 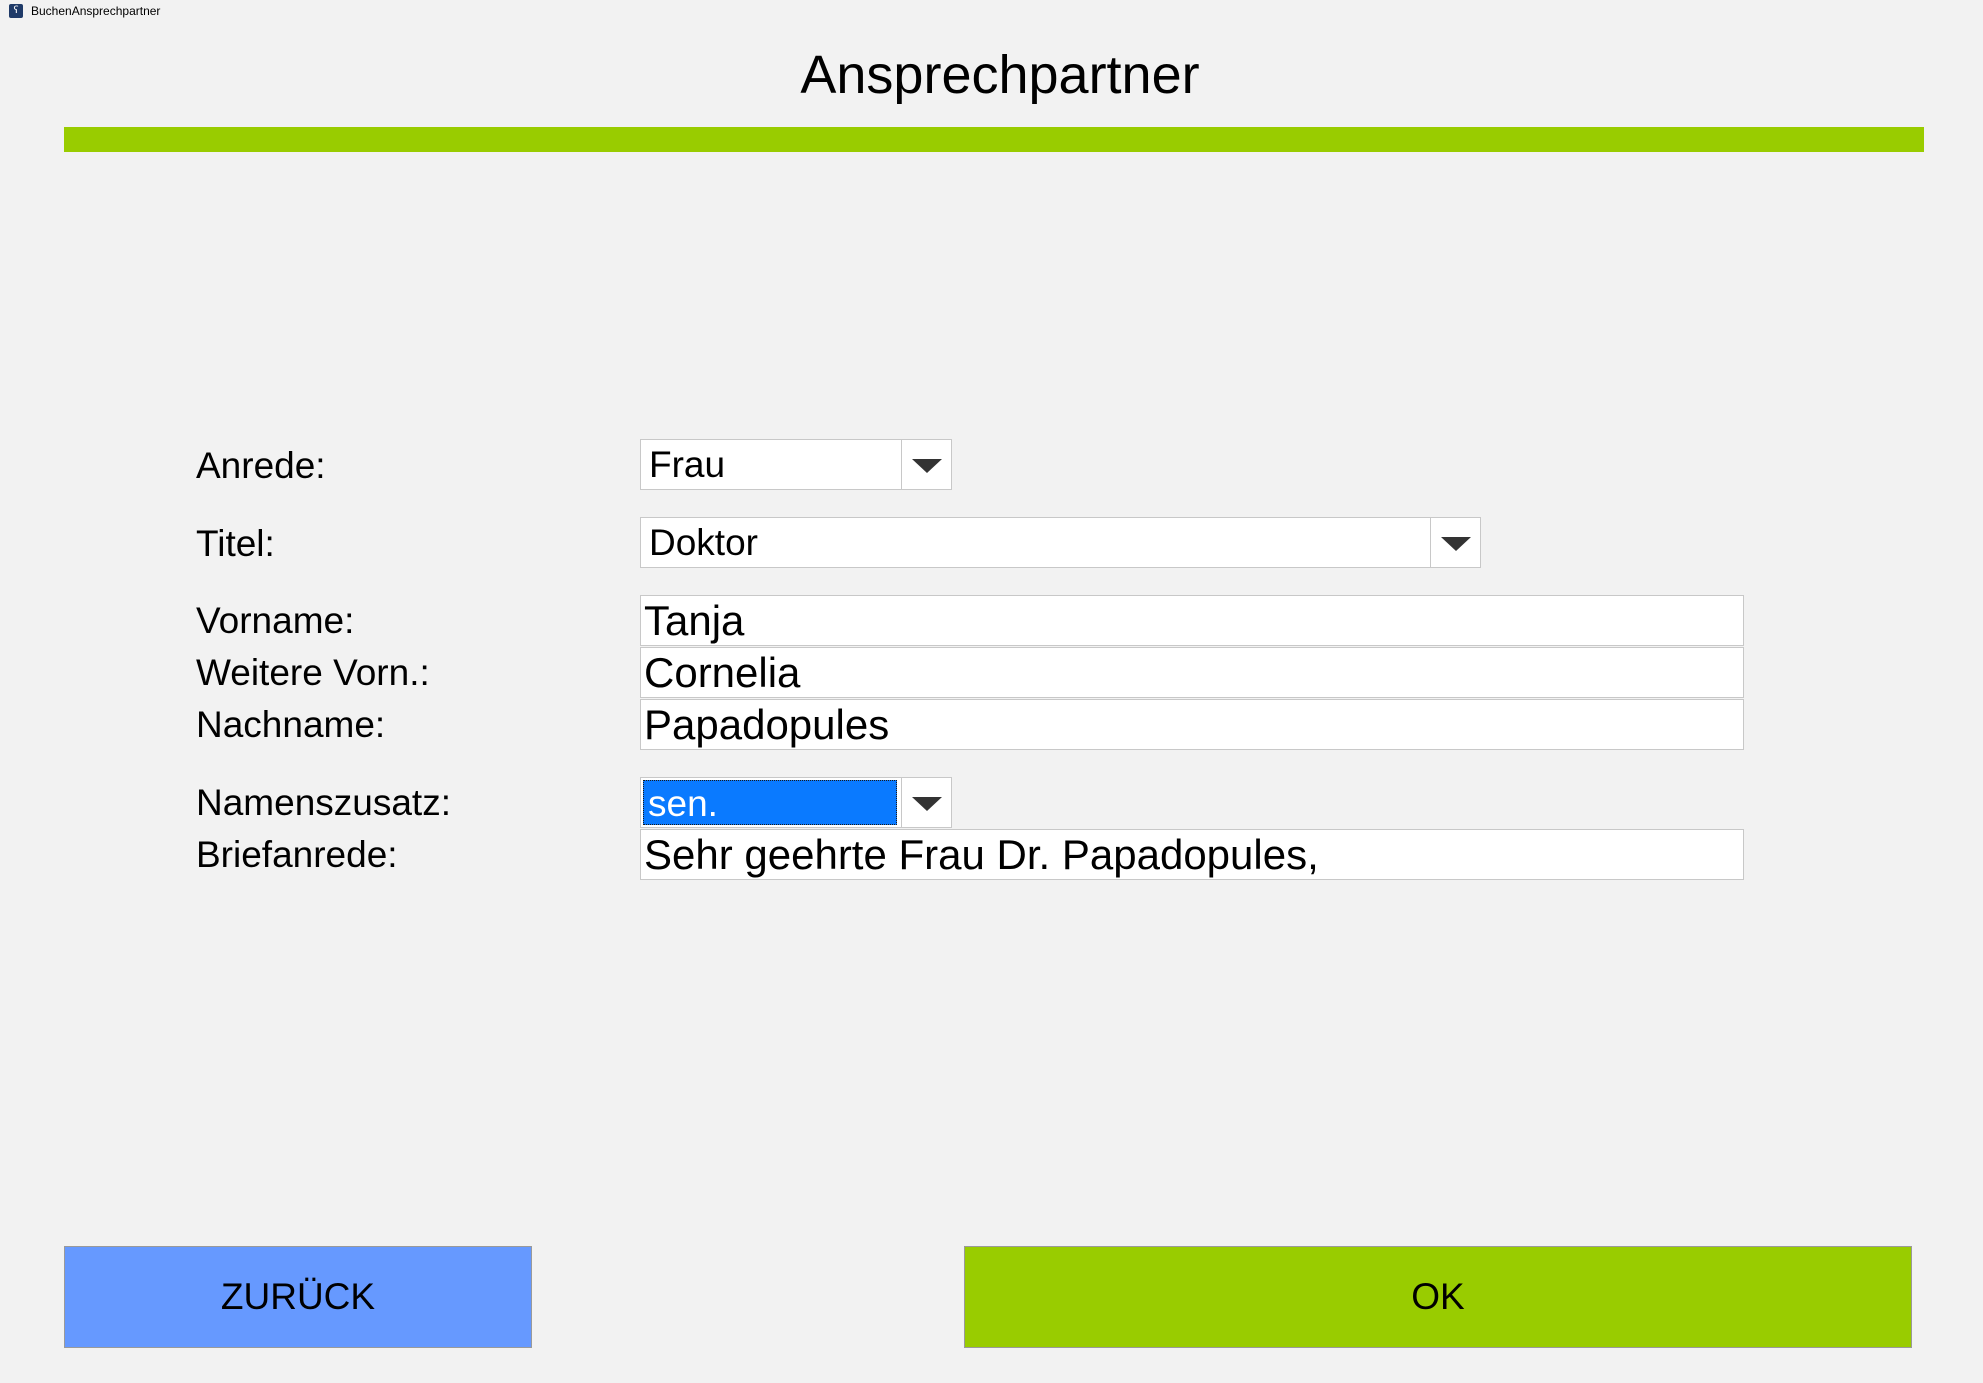 I want to click on namenszusatz-select: sen., so click(x=796, y=802).